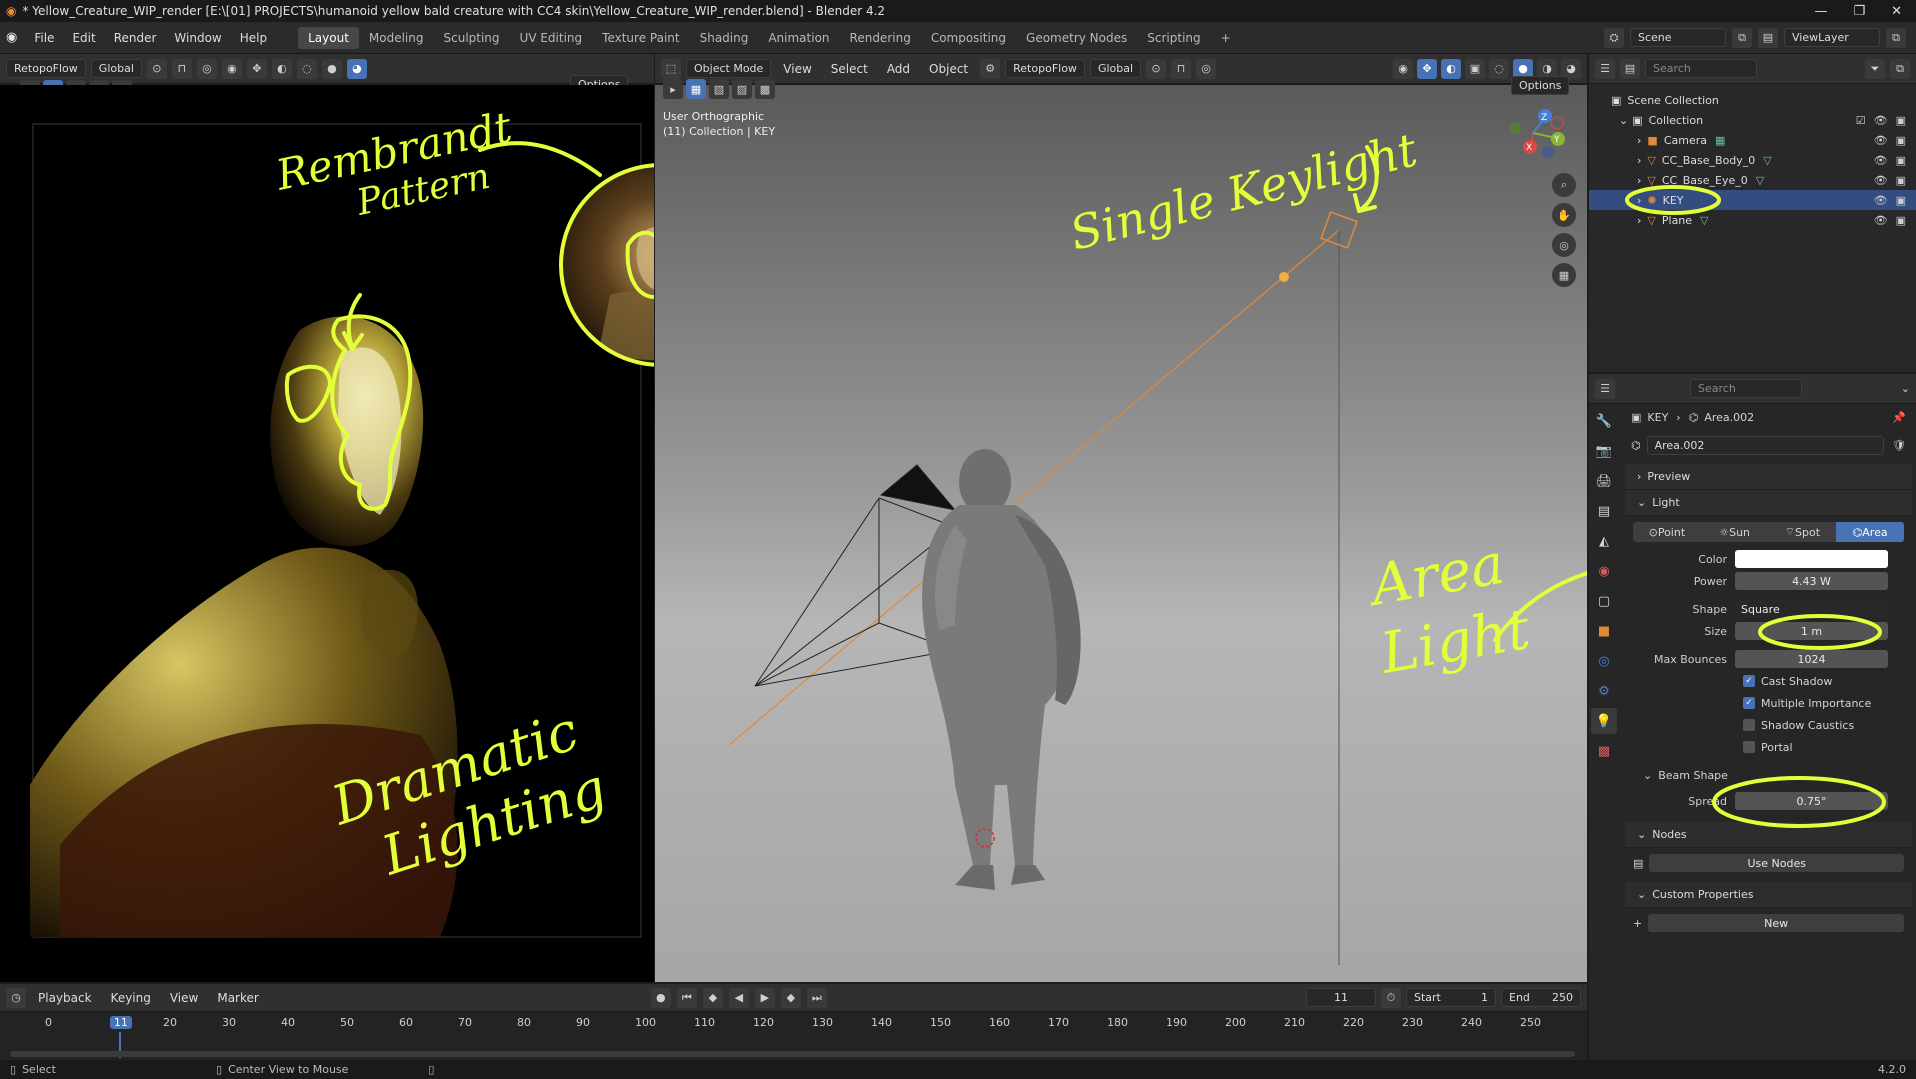  I want to click on outliner-search-input: Search, so click(1701, 68).